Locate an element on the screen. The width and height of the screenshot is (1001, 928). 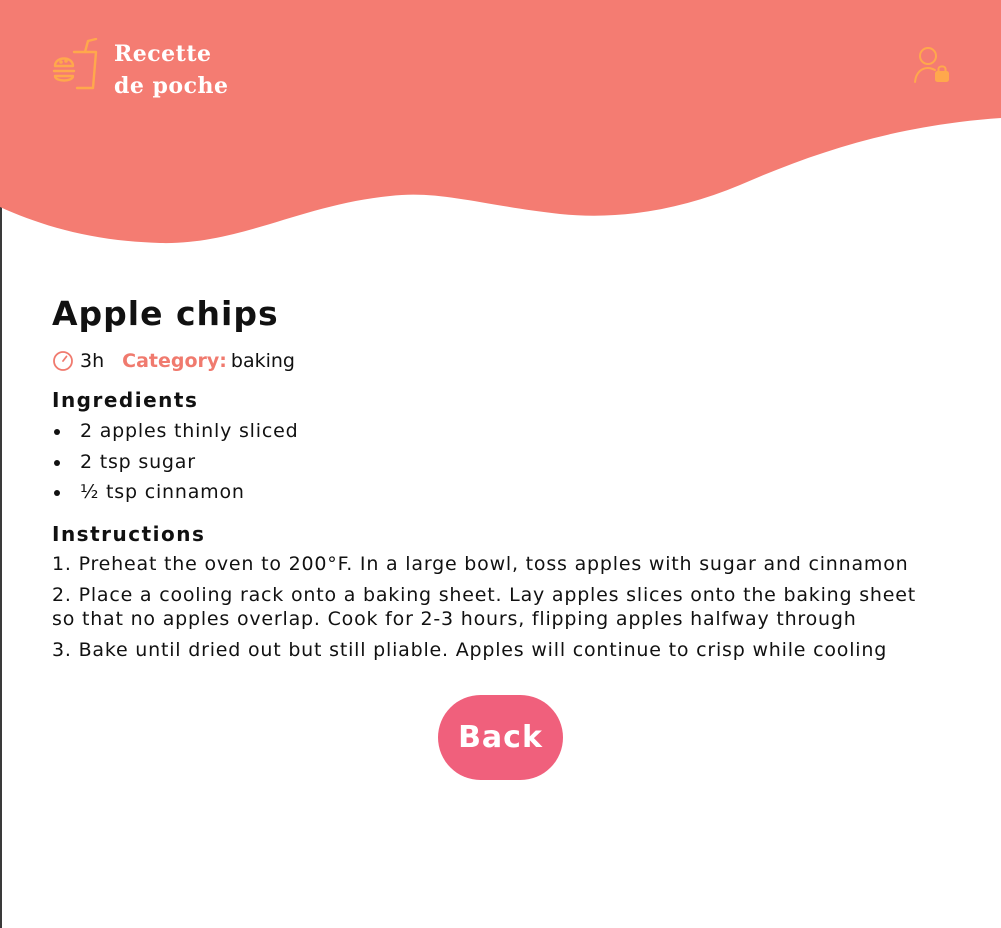
brand-logo: Recette de poche is located at coordinates (140, 70).